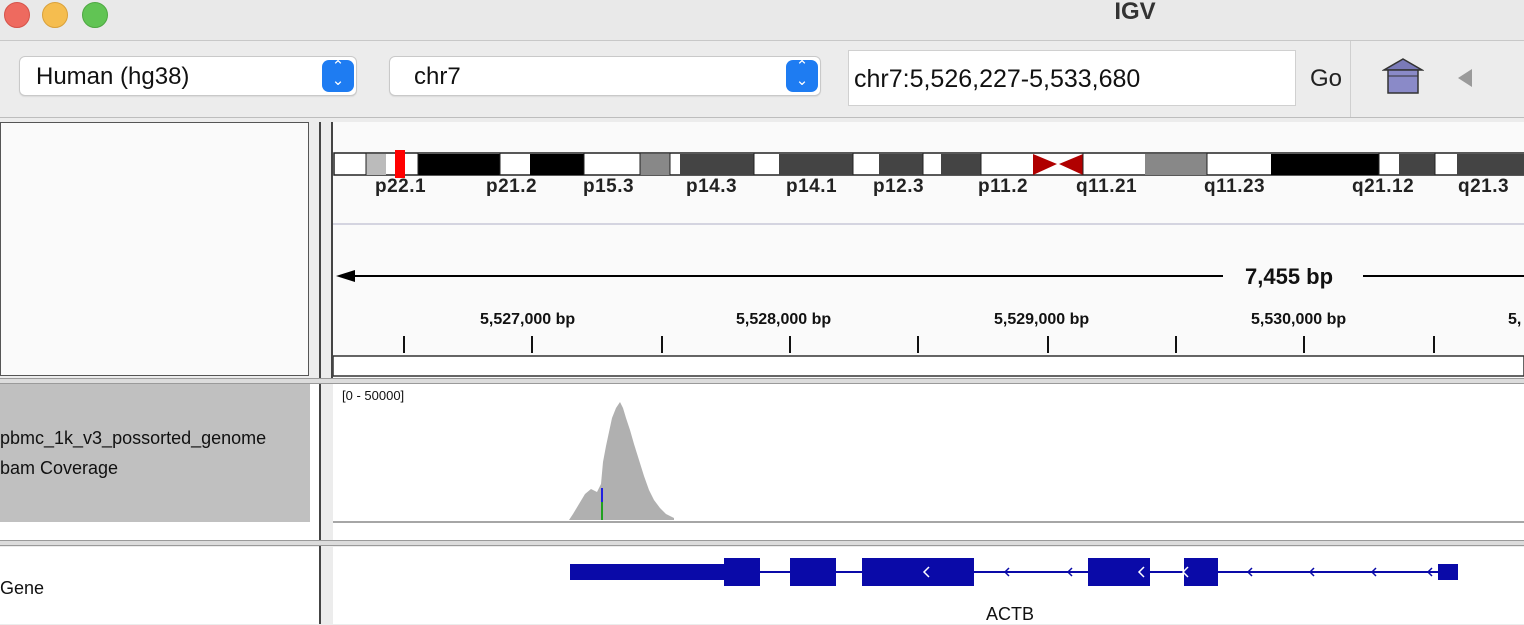 This screenshot has width=1524, height=625. What do you see at coordinates (401, 186) in the screenshot?
I see `band-label: p22.1` at bounding box center [401, 186].